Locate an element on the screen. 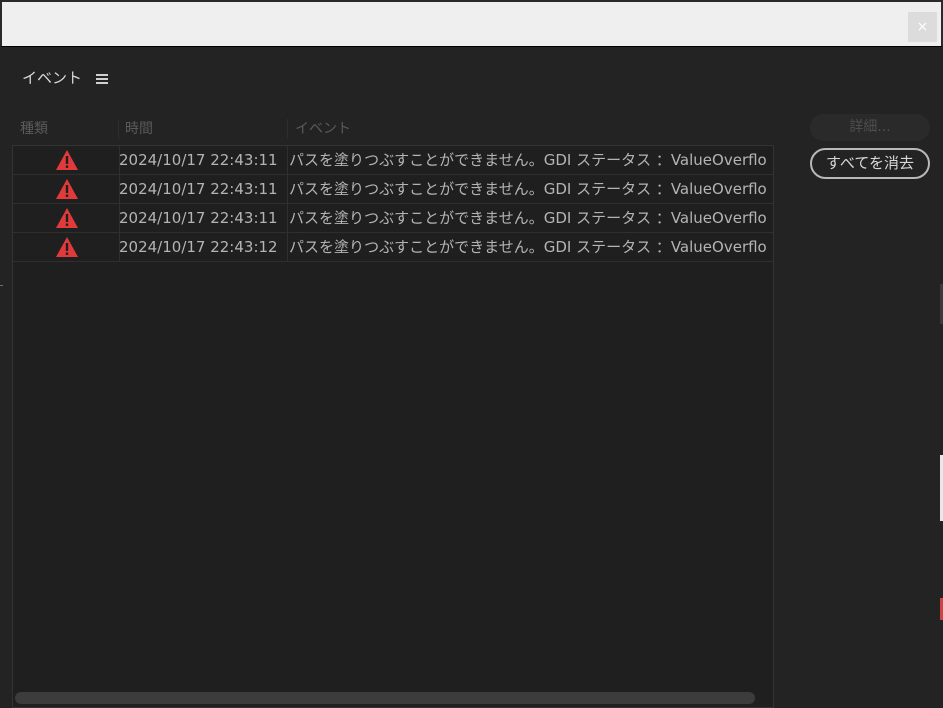 The image size is (943, 708). panel-header: イベント is located at coordinates (65, 77).